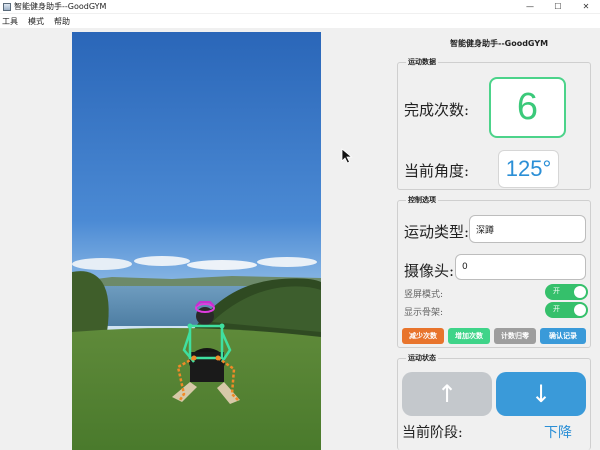 This screenshot has width=600, height=450. Describe the element at coordinates (432, 433) in the screenshot. I see `phase-label: 当前阶段:` at that location.